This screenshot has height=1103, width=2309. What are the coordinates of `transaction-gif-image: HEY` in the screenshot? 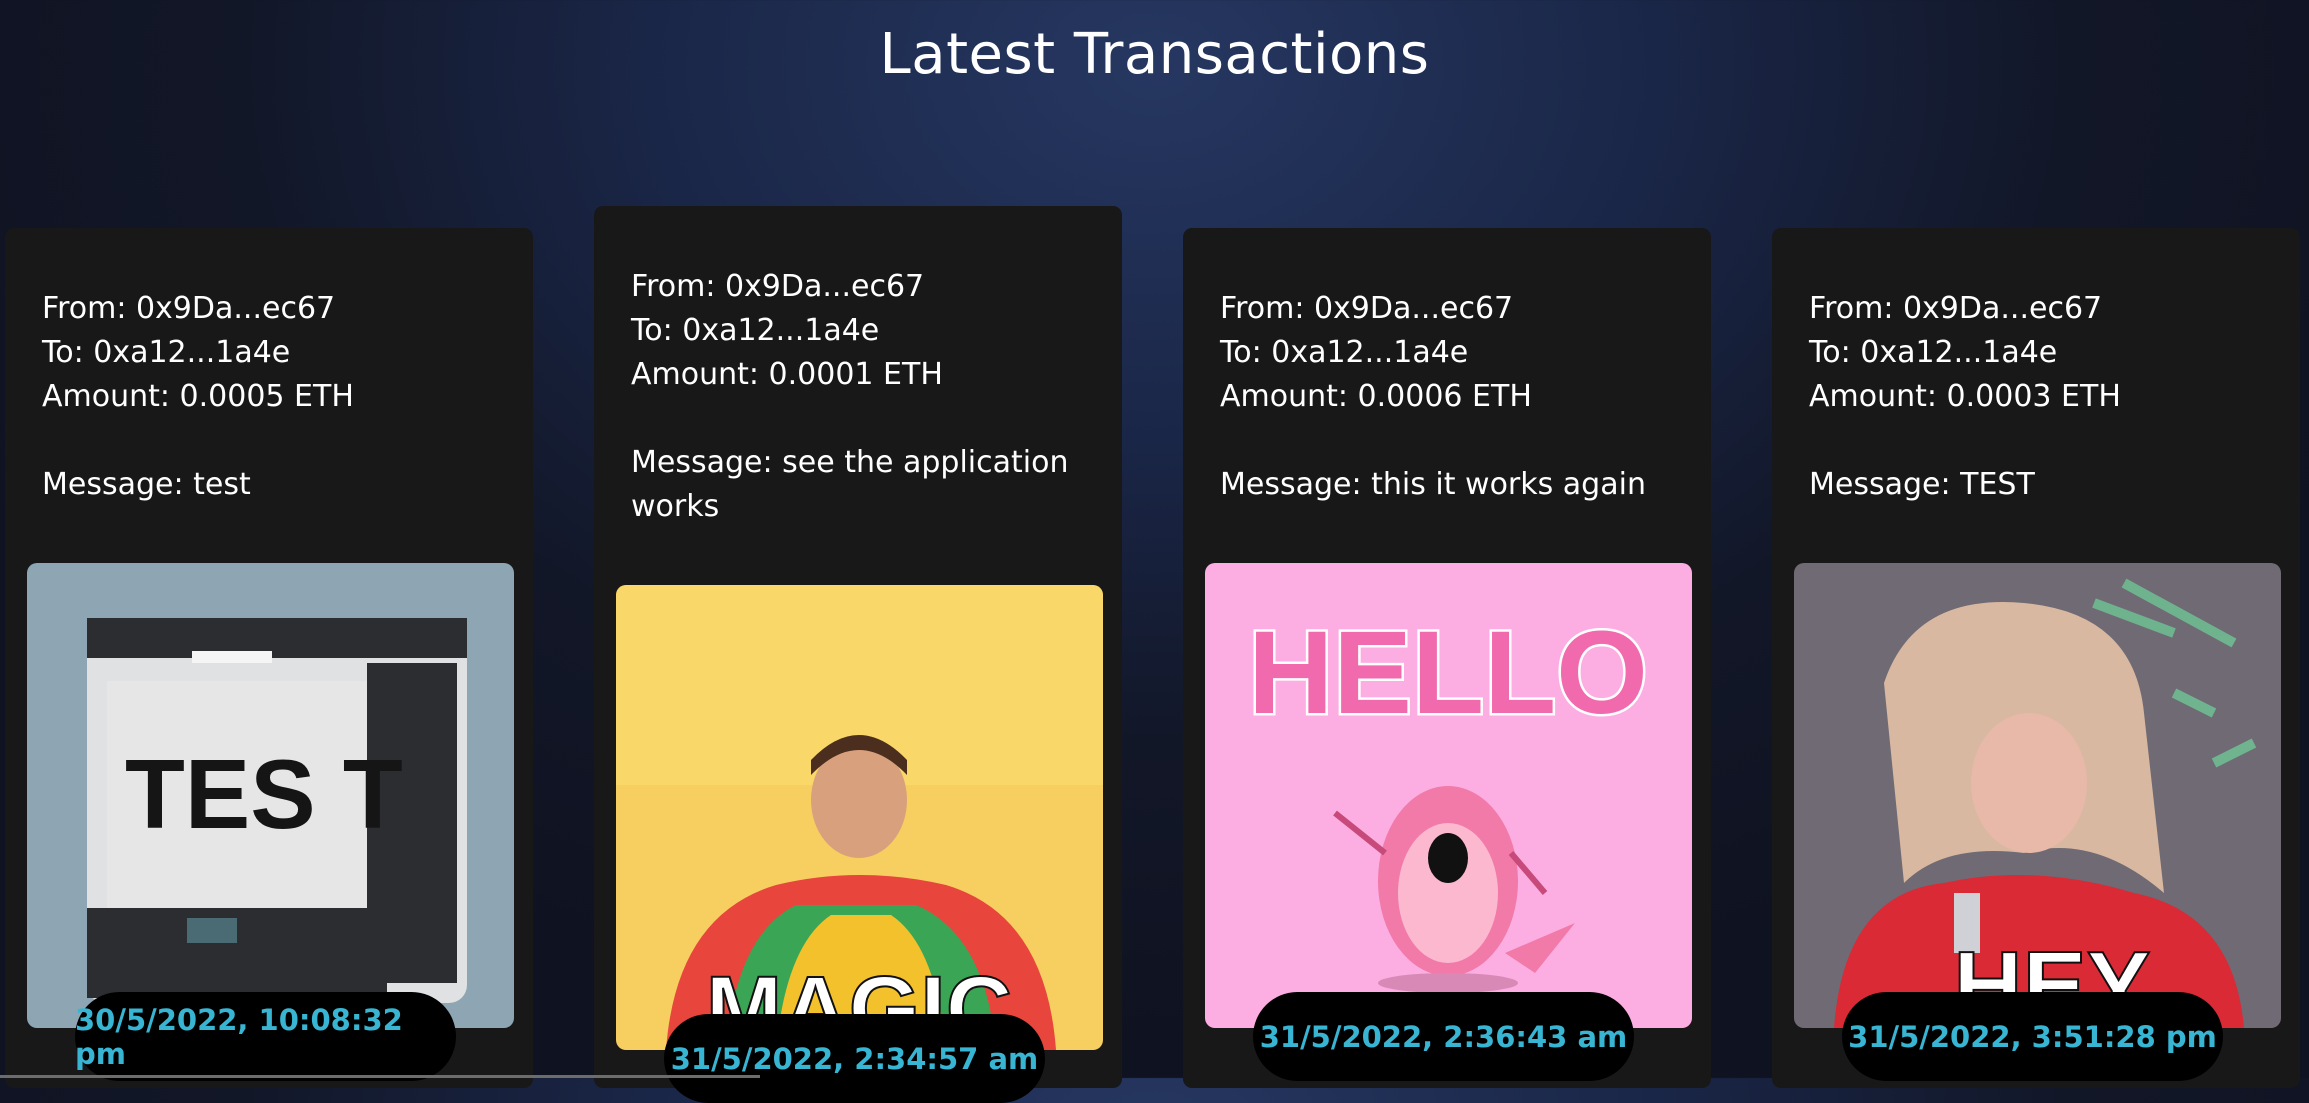 It's located at (2037, 795).